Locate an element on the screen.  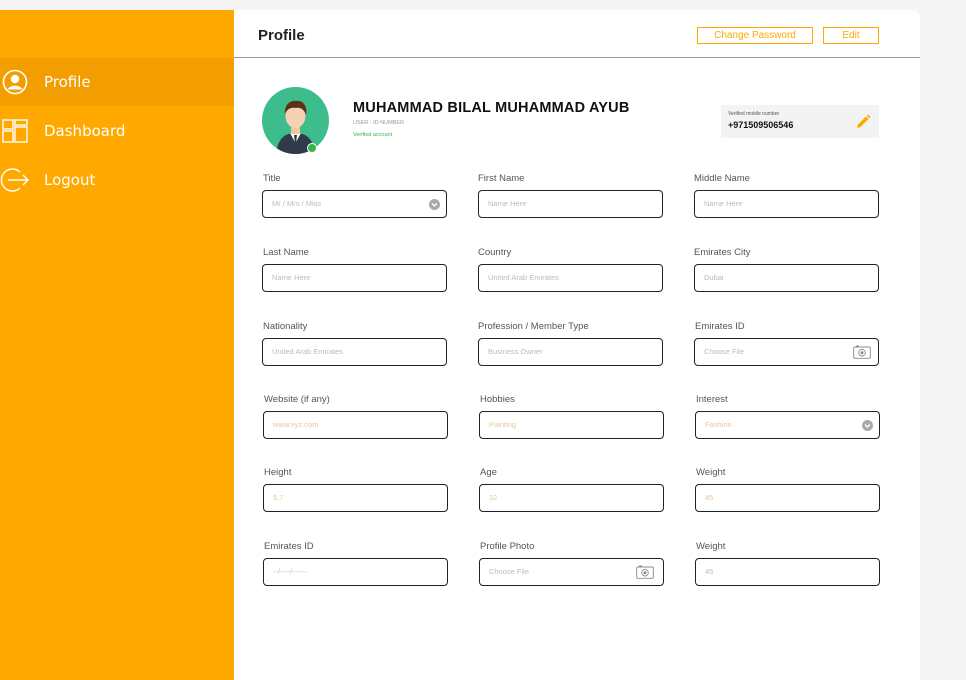
weight-label: Weight is located at coordinates (711, 472).